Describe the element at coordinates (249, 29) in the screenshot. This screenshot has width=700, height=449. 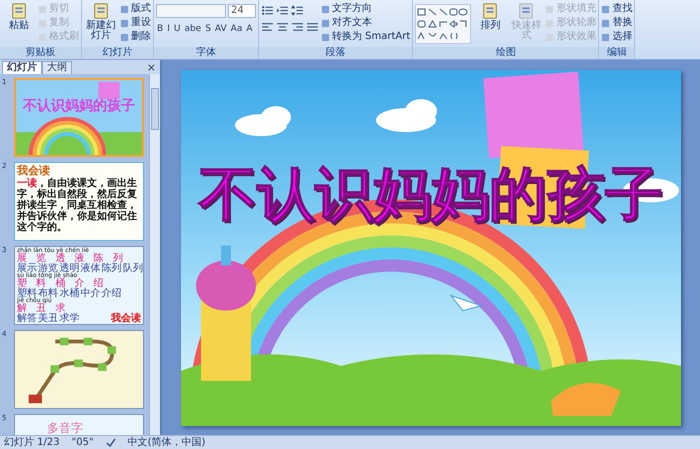
I see `format-button: A` at that location.